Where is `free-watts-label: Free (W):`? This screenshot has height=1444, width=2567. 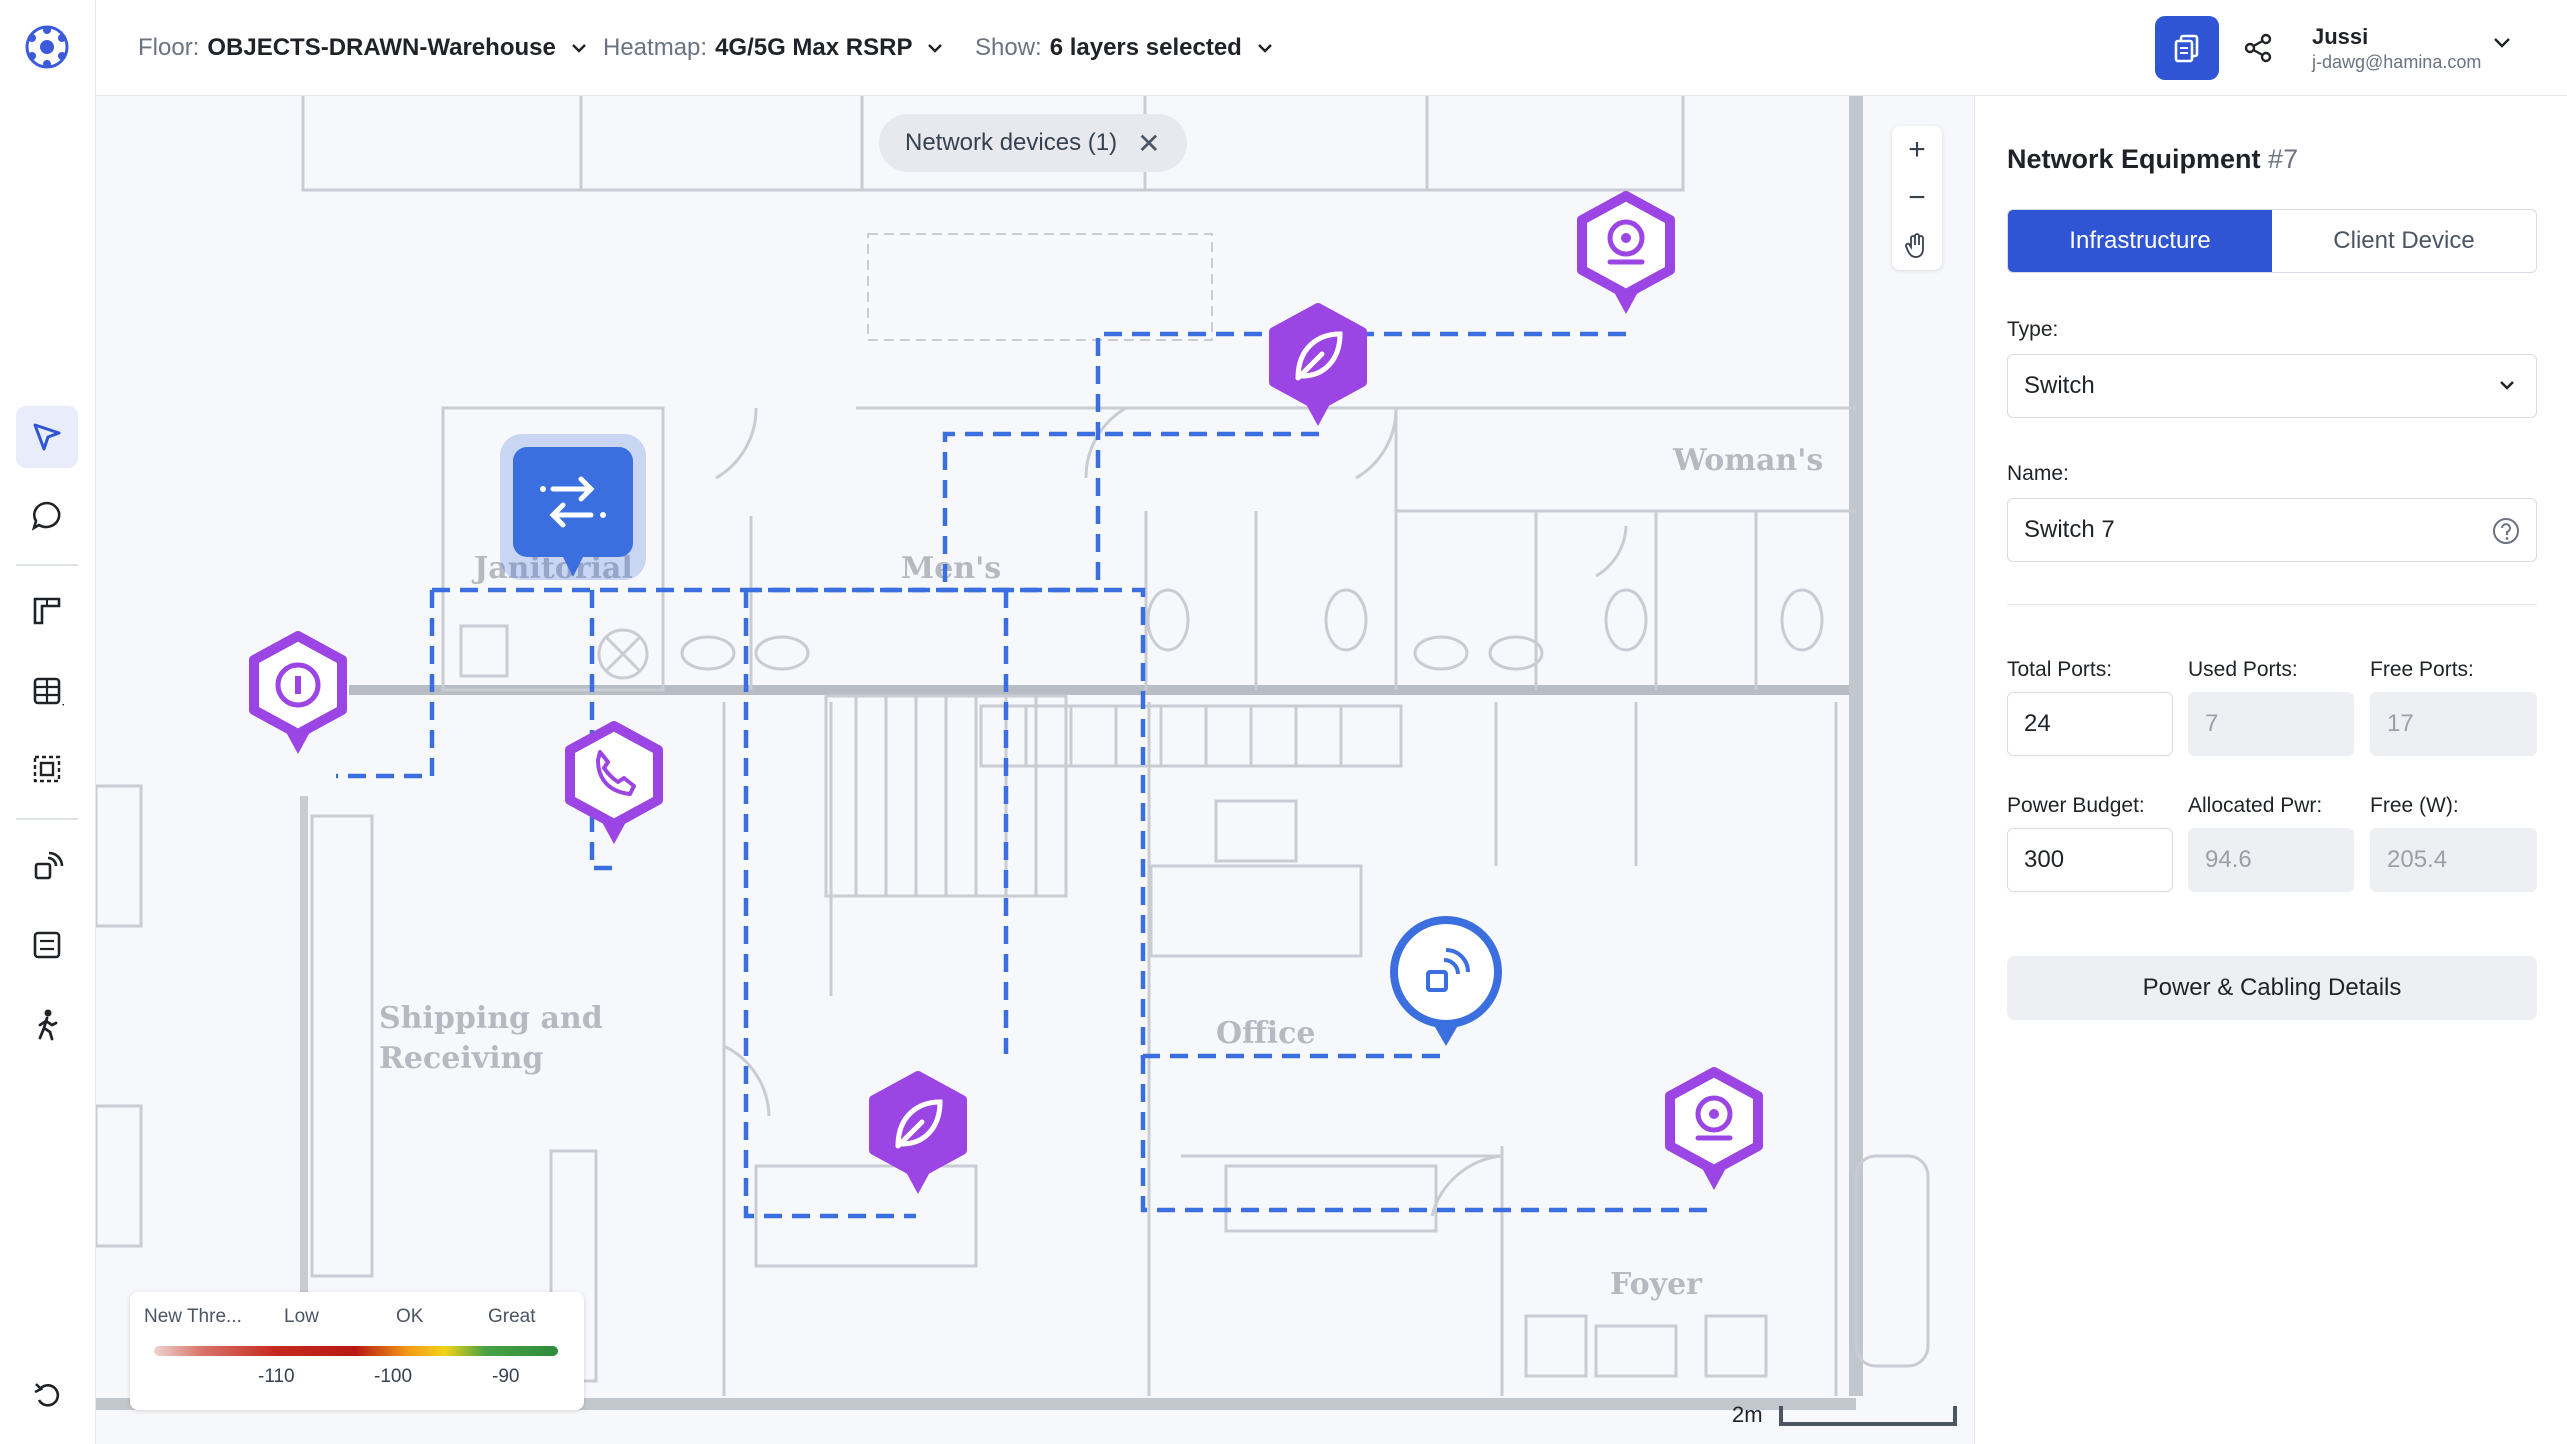
free-watts-label: Free (W): is located at coordinates (2414, 805).